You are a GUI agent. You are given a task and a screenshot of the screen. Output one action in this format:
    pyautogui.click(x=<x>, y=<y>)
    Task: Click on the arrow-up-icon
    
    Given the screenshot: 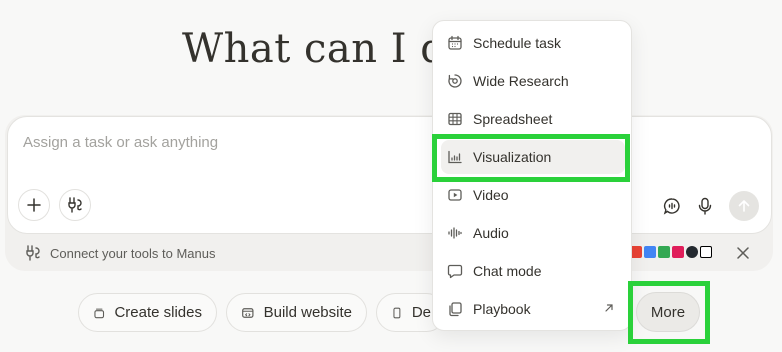 What is the action you would take?
    pyautogui.click(x=744, y=206)
    